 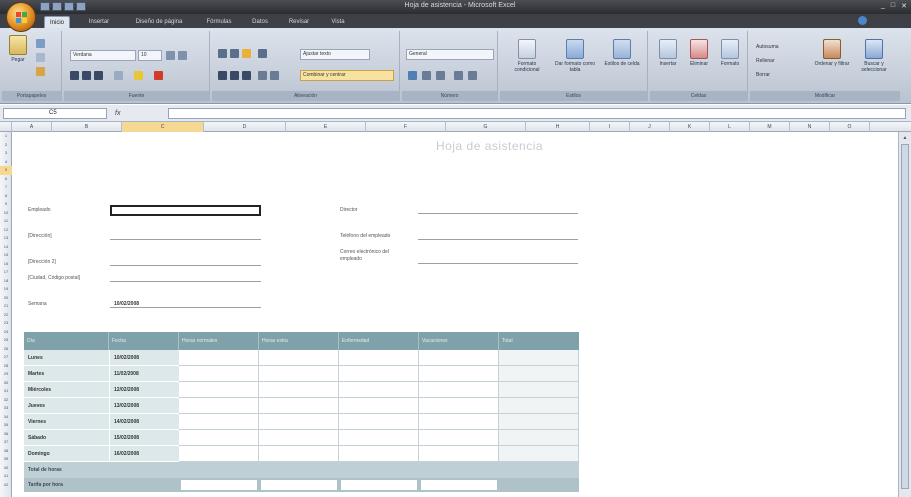 I want to click on row-header: 18, so click(x=6, y=281).